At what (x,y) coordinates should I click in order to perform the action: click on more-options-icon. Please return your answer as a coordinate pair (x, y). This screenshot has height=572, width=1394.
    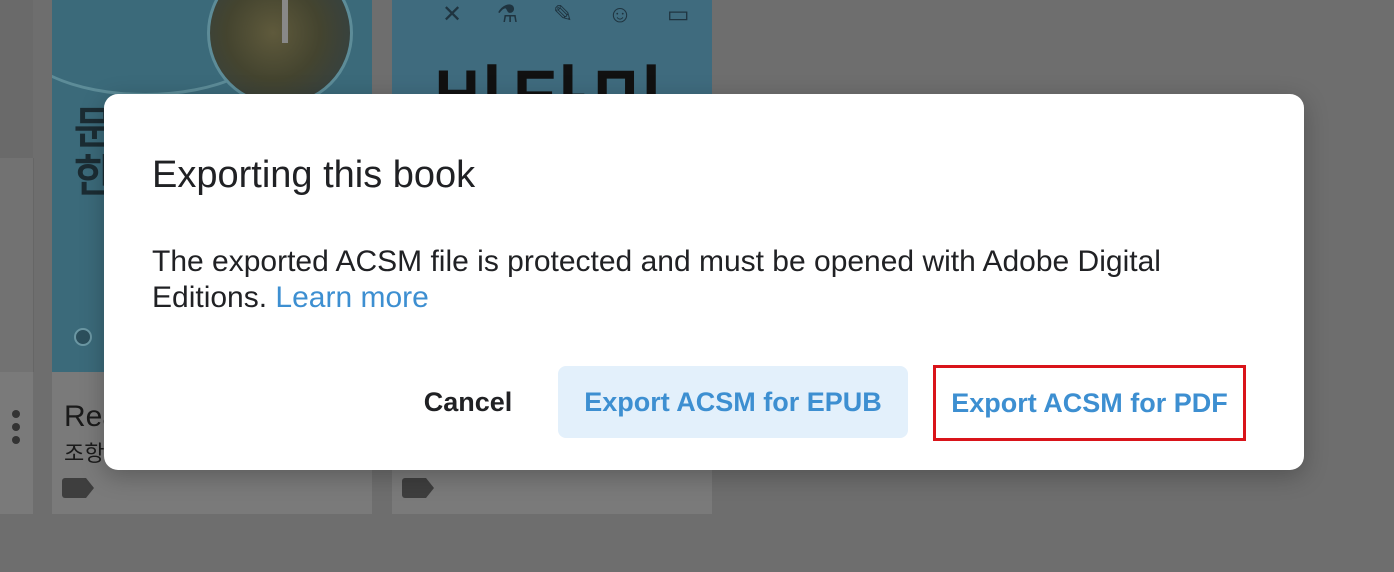
    Looking at the image, I should click on (17, 429).